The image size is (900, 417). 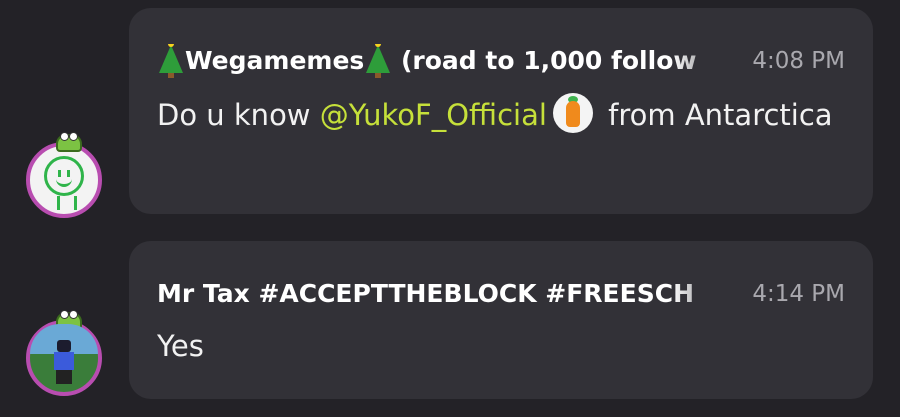 I want to click on message-header: Wegamemes (road to 1,000 follow 4:08 PM, so click(x=501, y=61).